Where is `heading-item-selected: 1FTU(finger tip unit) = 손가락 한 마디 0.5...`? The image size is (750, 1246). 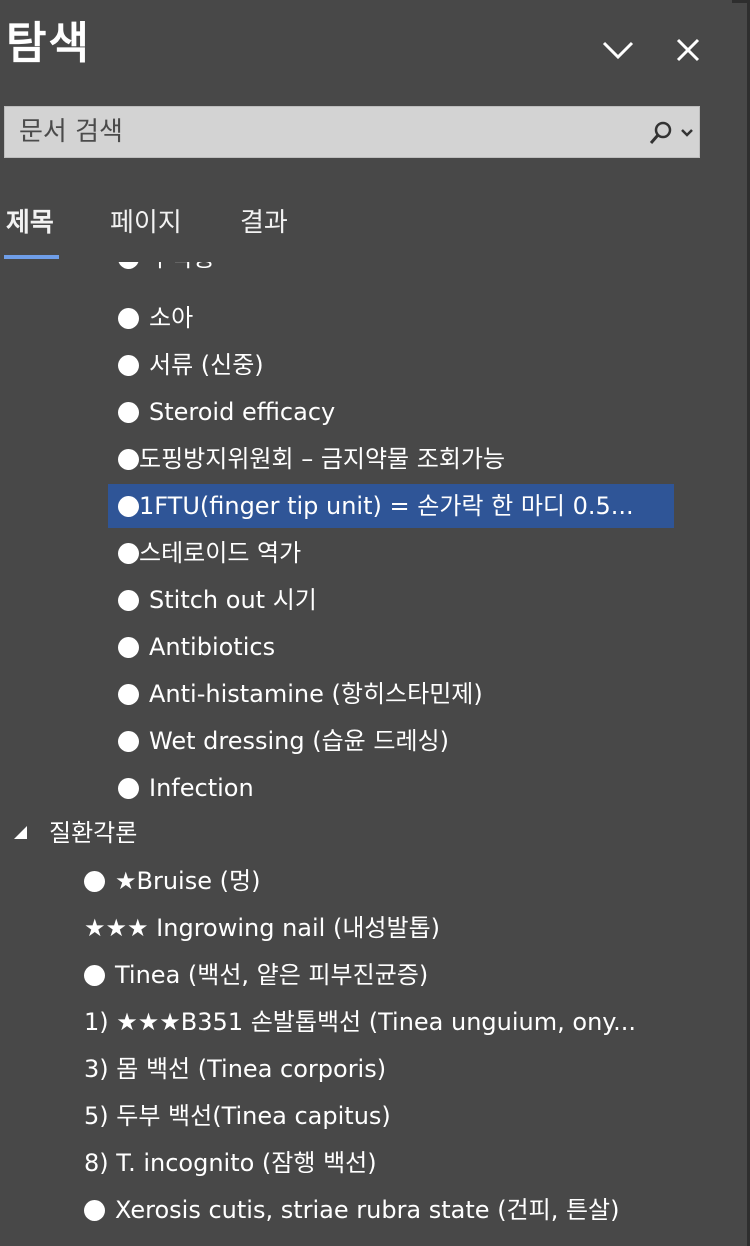 heading-item-selected: 1FTU(finger tip unit) = 손가락 한 마디 0.5... is located at coordinates (376, 506).